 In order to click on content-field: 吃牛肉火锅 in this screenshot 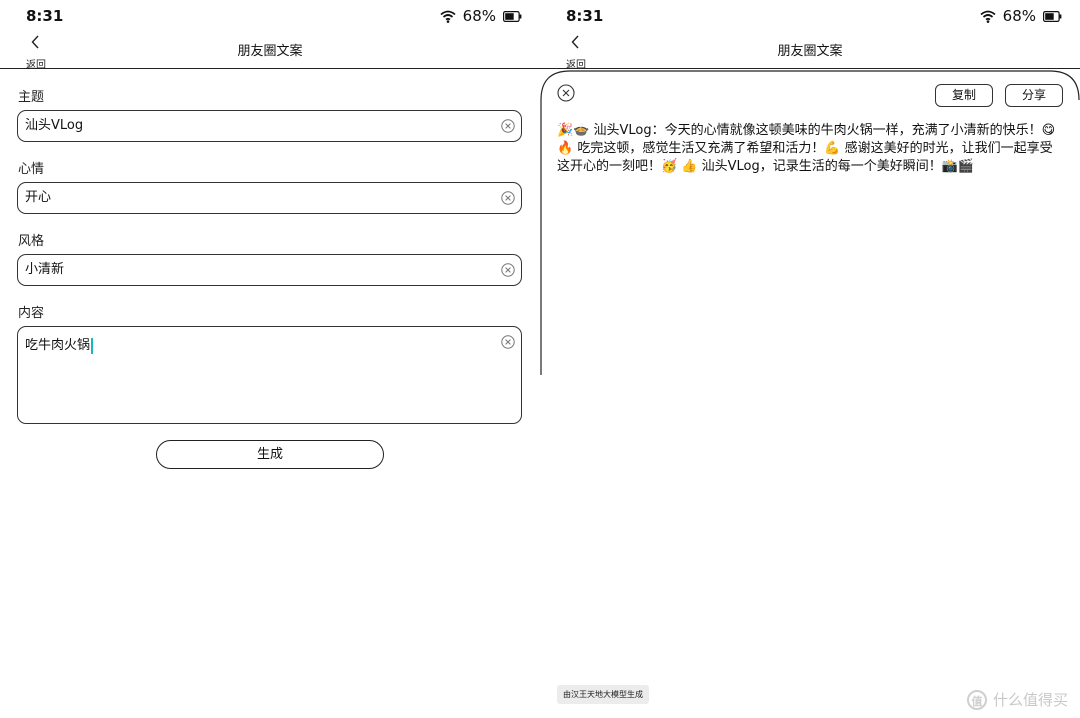, I will do `click(269, 375)`.